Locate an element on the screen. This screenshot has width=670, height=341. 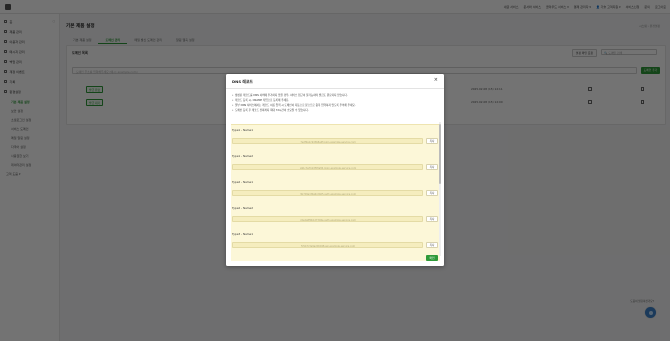
modal-title: DNS 레코드 is located at coordinates (242, 81).